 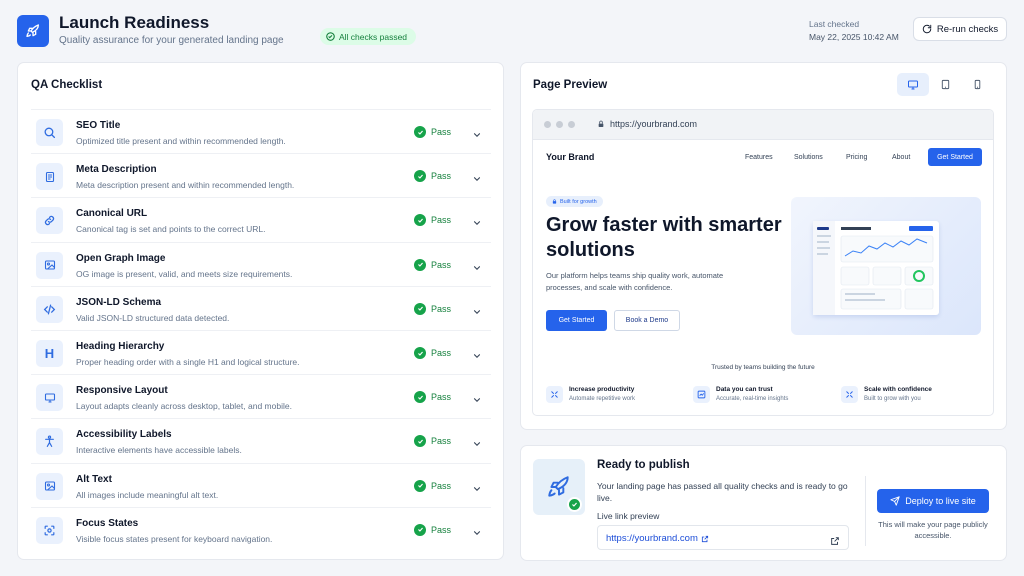 What do you see at coordinates (121, 258) in the screenshot?
I see `checklist-item-title: Open Graph Image` at bounding box center [121, 258].